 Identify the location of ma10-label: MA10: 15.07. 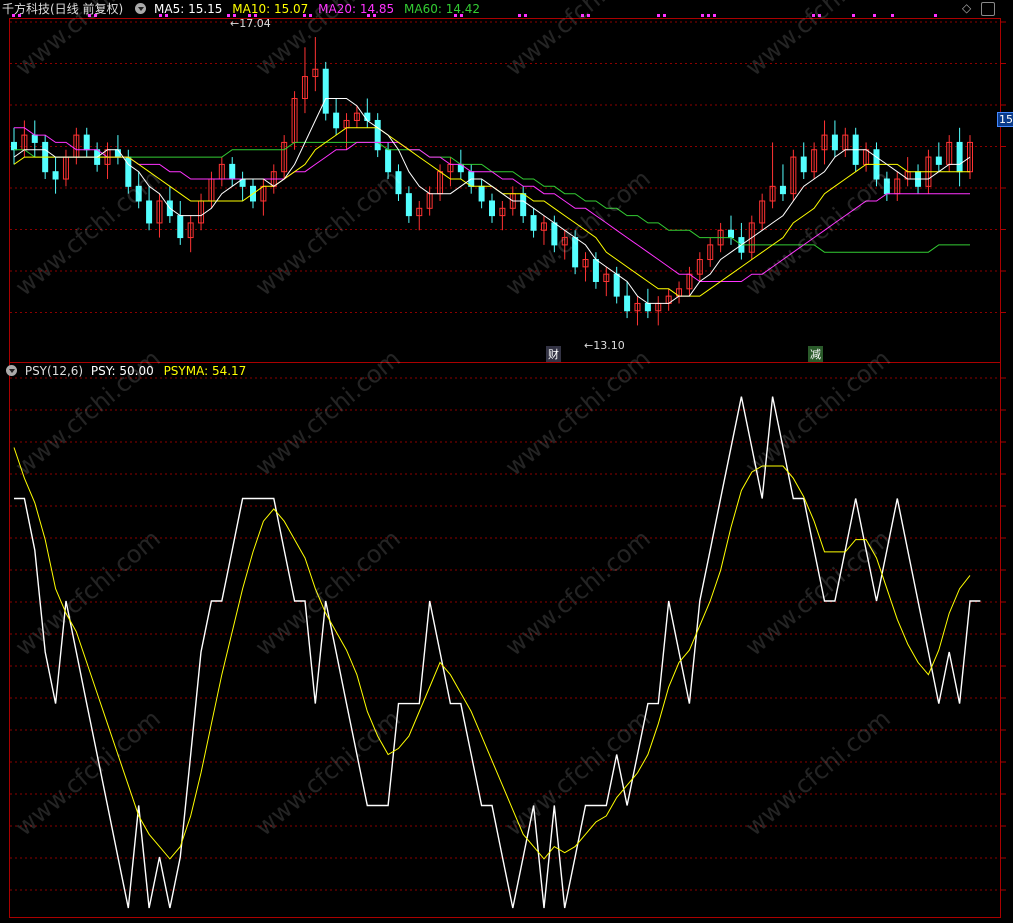
(270, 9).